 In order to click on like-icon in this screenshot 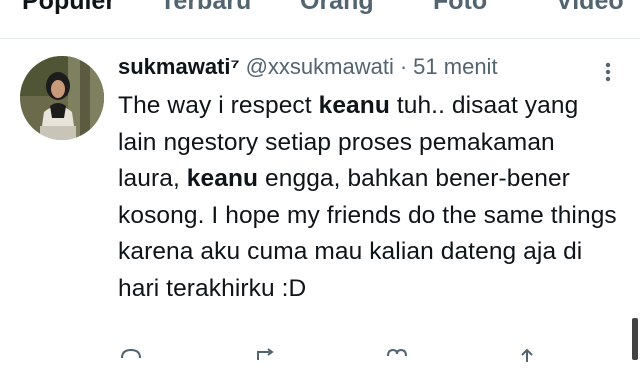, I will do `click(397, 358)`.